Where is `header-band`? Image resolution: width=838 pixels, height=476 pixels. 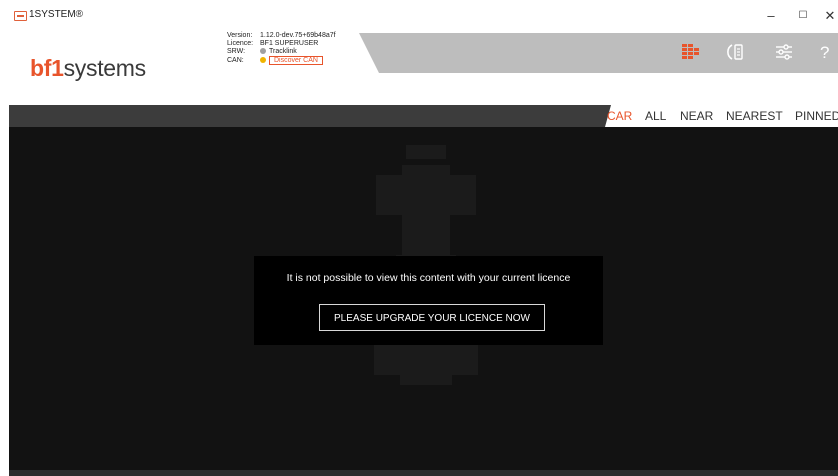 header-band is located at coordinates (598, 53).